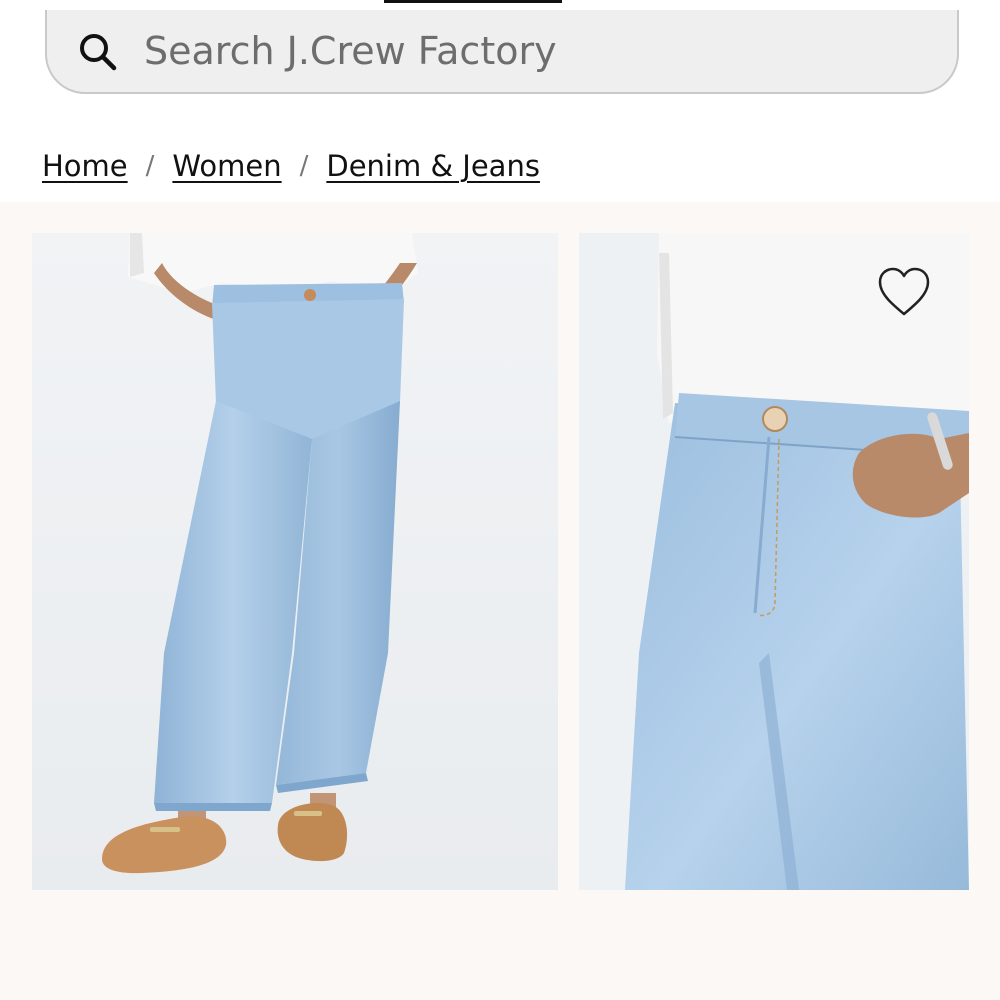 Image resolution: width=1000 pixels, height=1000 pixels. I want to click on breadcrumb-women-link: Women, so click(226, 166).